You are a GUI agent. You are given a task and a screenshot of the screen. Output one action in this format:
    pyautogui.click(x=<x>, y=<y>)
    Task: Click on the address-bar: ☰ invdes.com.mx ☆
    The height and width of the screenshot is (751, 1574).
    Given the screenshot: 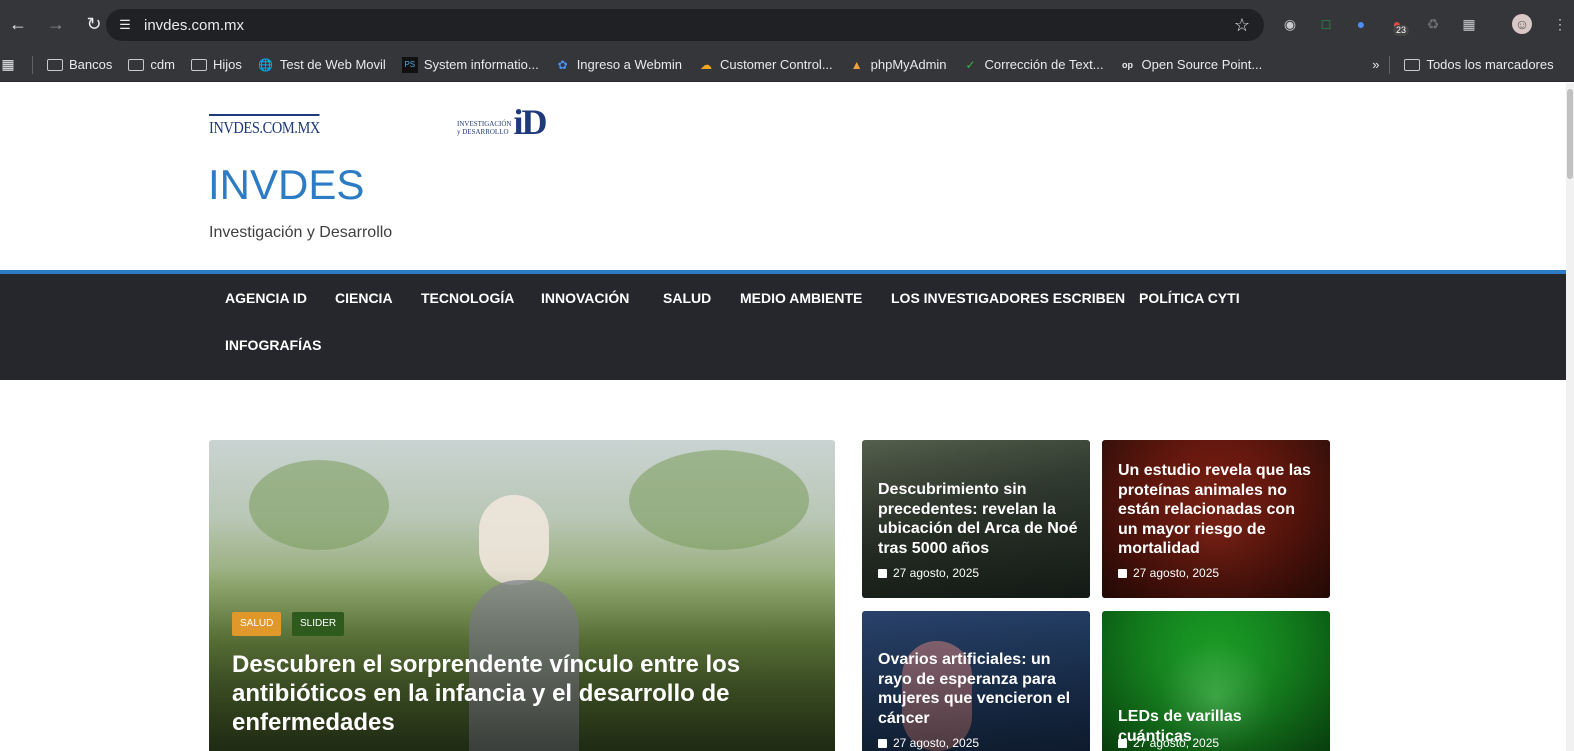 What is the action you would take?
    pyautogui.click(x=685, y=25)
    